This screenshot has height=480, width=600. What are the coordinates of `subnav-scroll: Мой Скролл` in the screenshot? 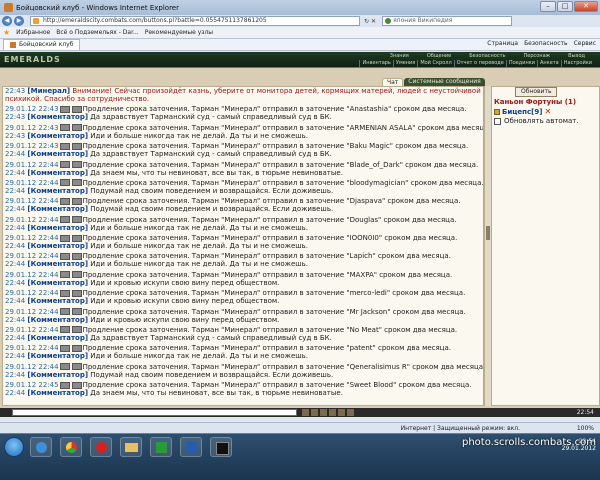 It's located at (435, 63).